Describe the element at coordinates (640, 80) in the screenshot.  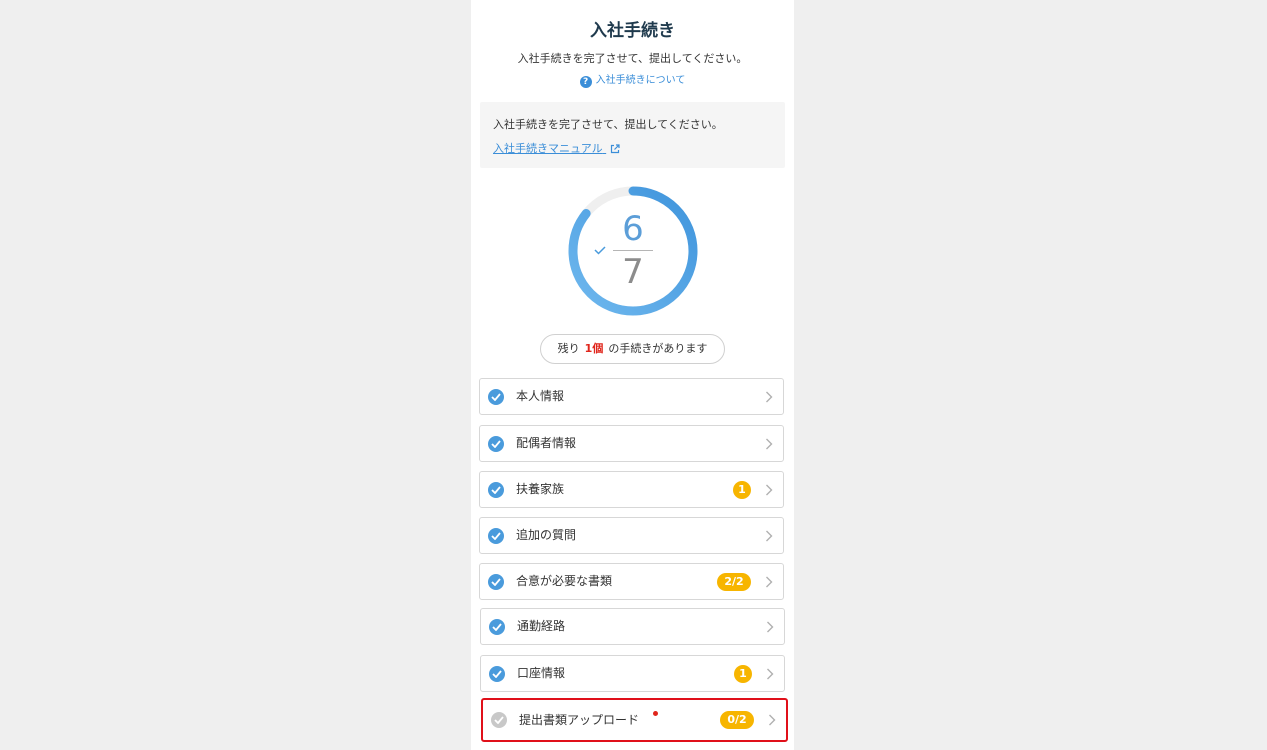
I see `about-onboarding-label: 入社手続きについて` at that location.